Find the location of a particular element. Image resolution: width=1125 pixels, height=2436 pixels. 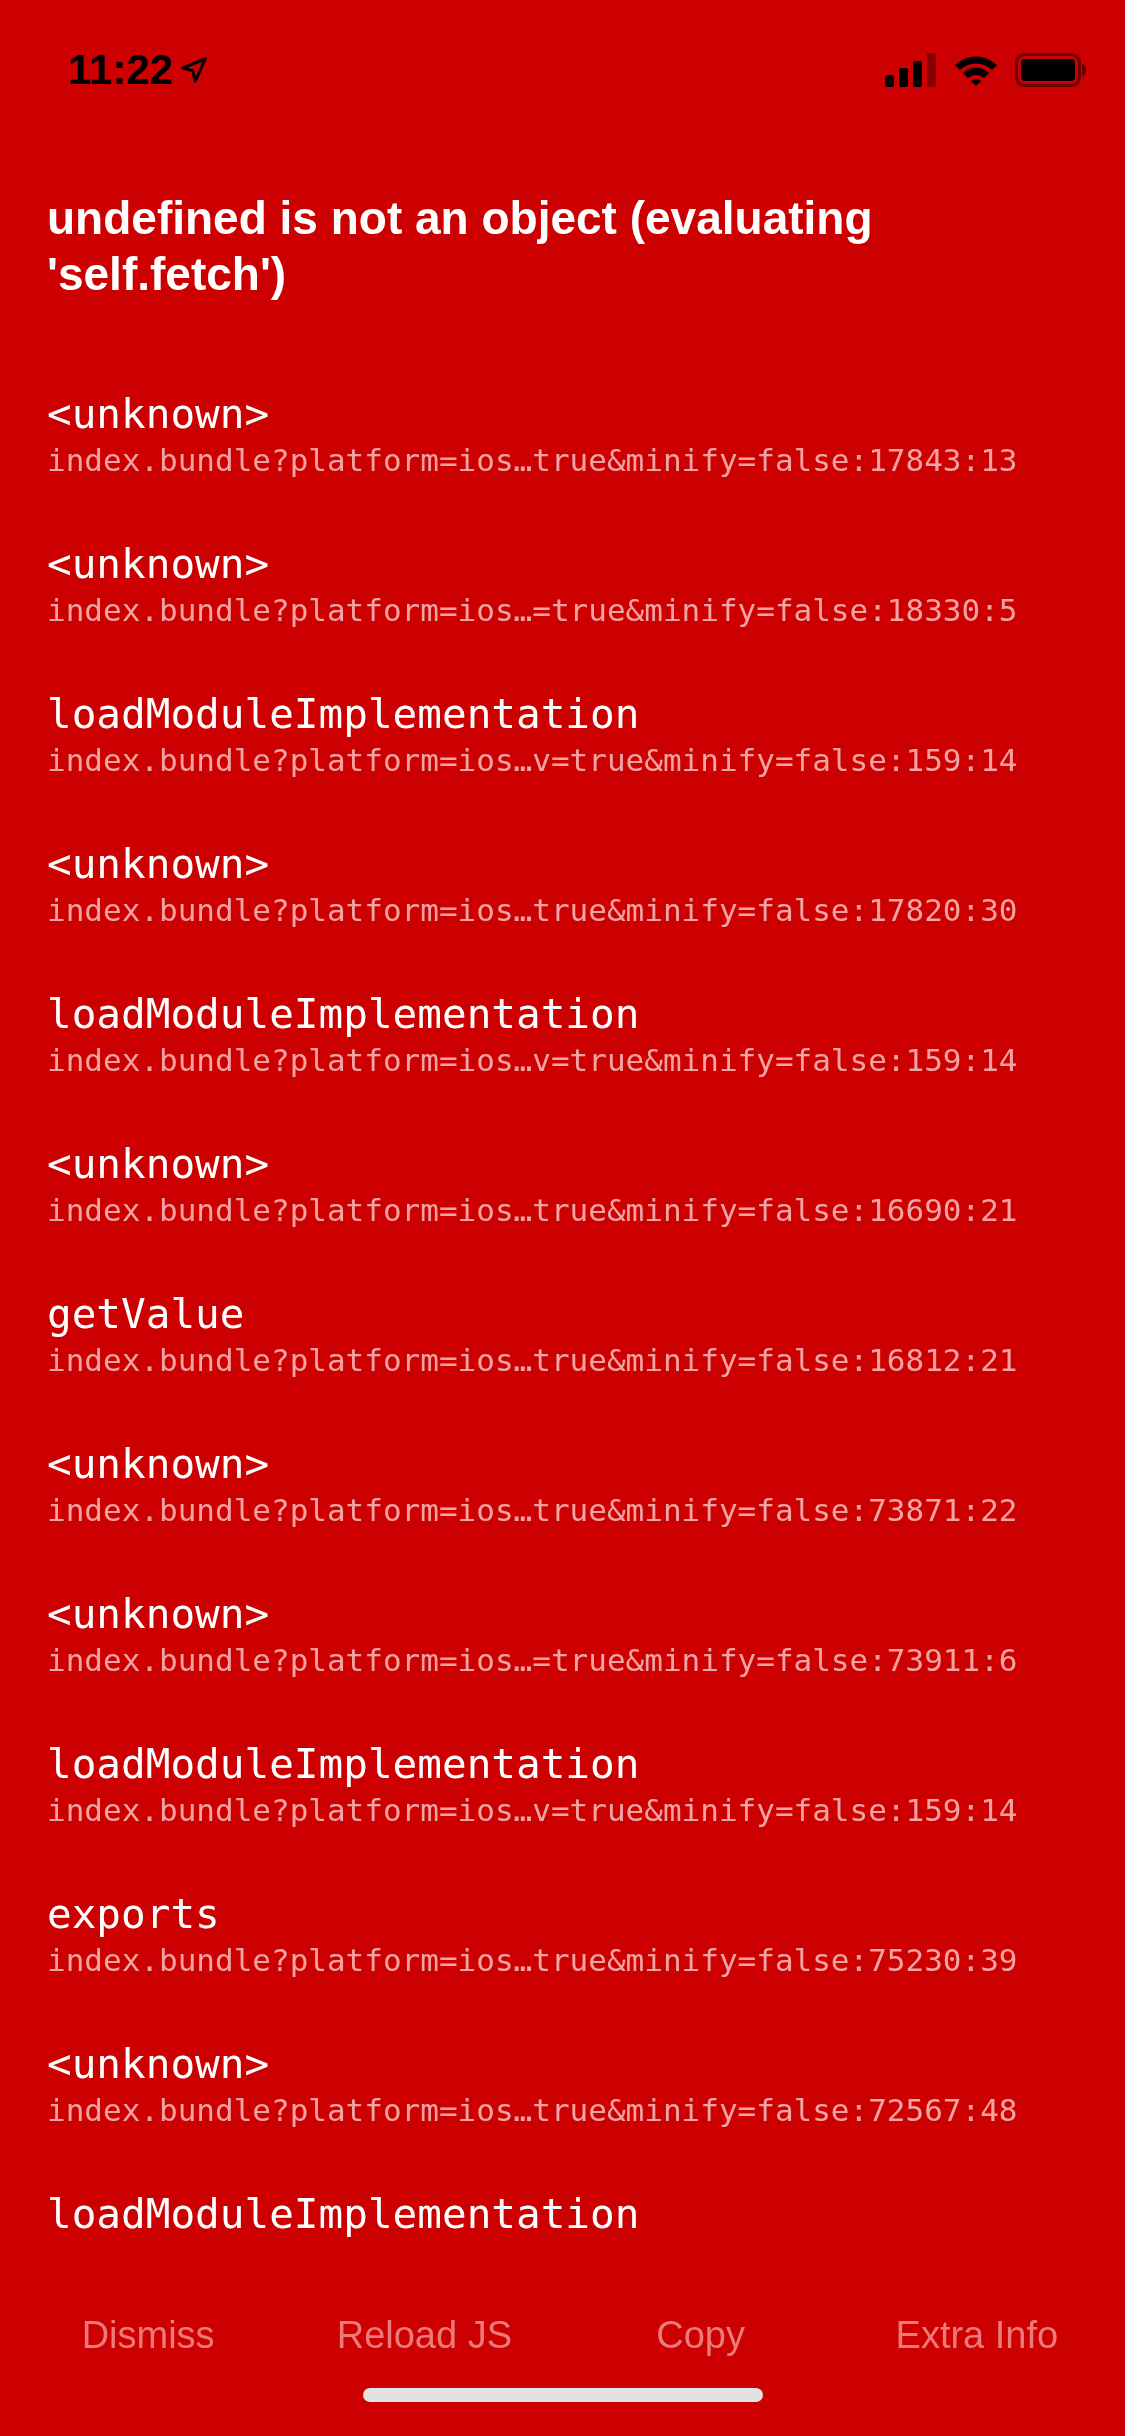

stack-frame-location: index.bundle?platform=ios…true&minify=false:16690:21 is located at coordinates (532, 1210).